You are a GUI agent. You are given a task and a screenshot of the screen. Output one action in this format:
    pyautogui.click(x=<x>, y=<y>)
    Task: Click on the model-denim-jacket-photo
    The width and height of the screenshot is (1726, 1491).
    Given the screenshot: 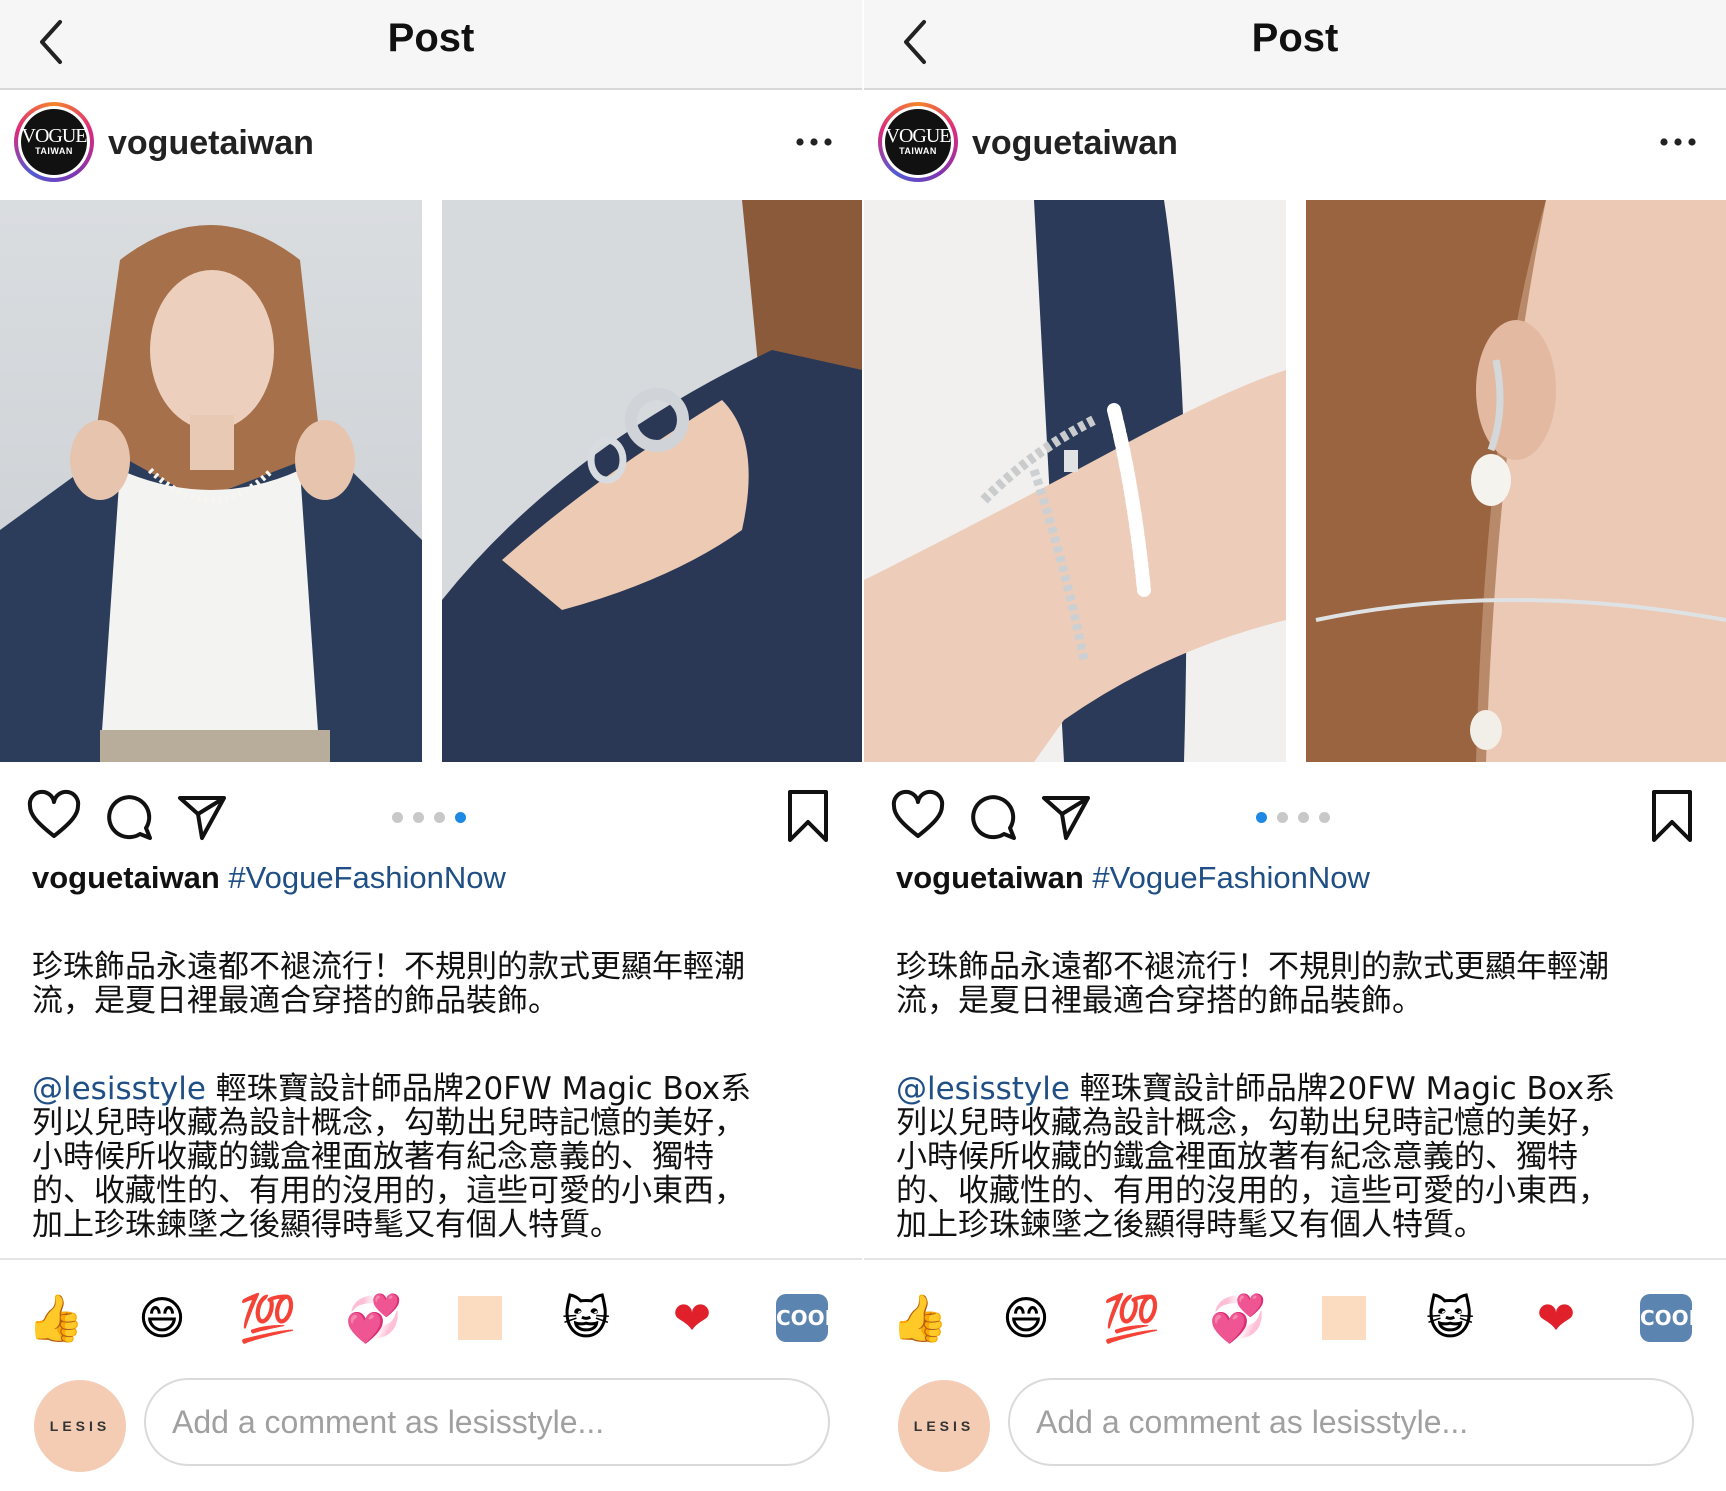 What is the action you would take?
    pyautogui.click(x=211, y=481)
    